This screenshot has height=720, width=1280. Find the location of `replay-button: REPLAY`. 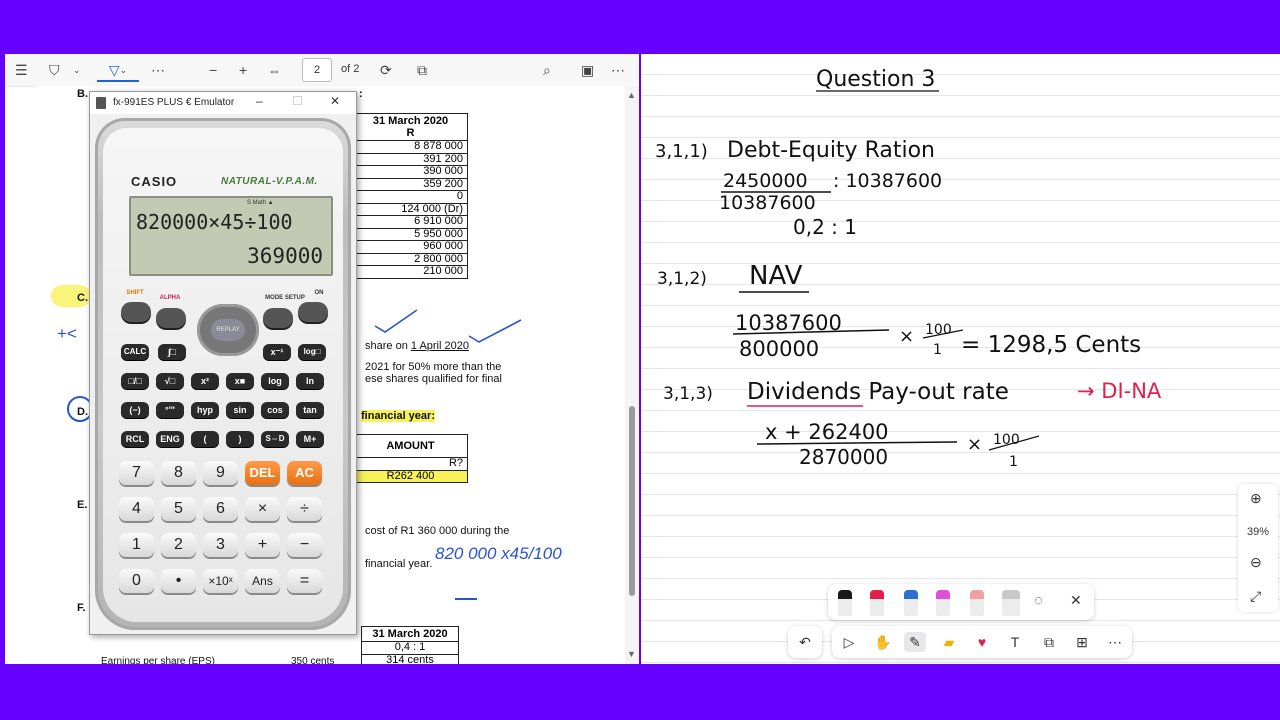

replay-button: REPLAY is located at coordinates (228, 330).